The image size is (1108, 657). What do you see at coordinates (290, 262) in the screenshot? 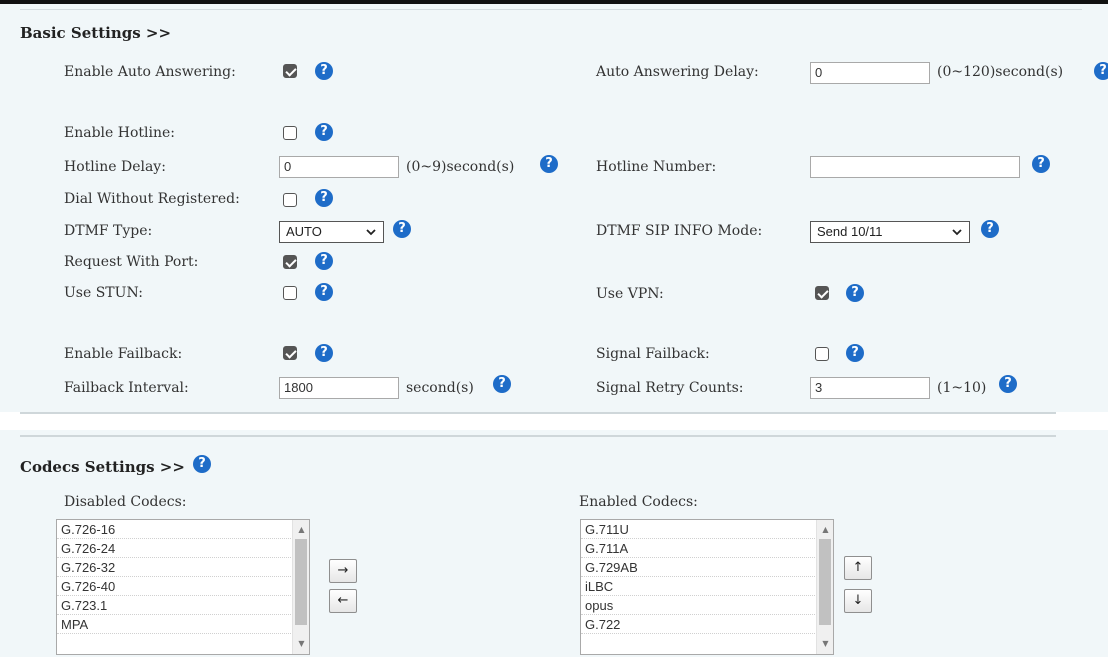
I see `request-with-port-checkbox` at bounding box center [290, 262].